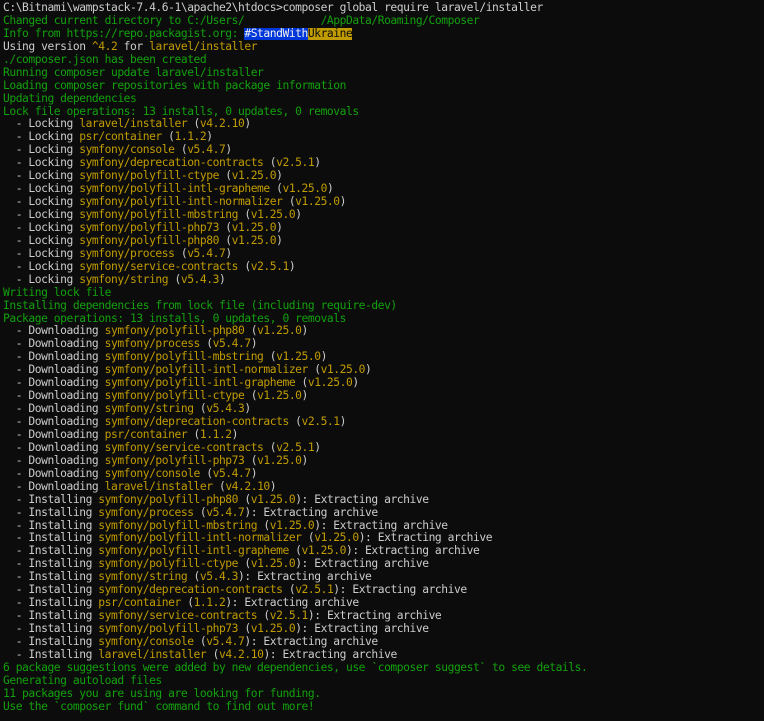 Image resolution: width=764 pixels, height=721 pixels. I want to click on terminal-highlight-text: 1.1.2, so click(215, 434).